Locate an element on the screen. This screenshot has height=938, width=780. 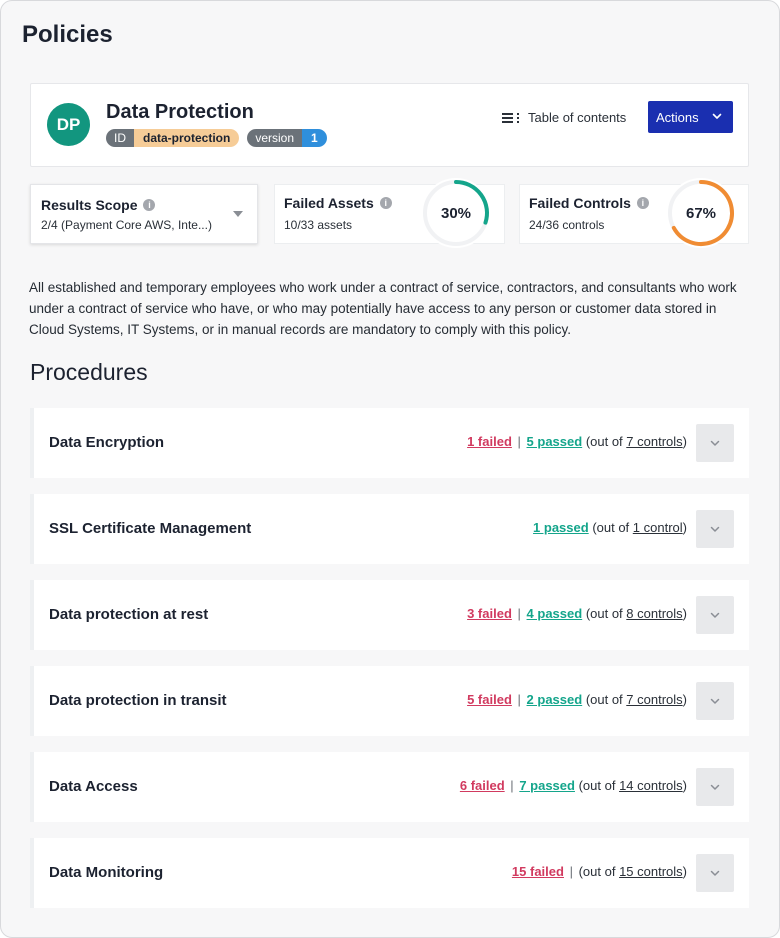
procedure-name: Data protection in transit is located at coordinates (138, 700).